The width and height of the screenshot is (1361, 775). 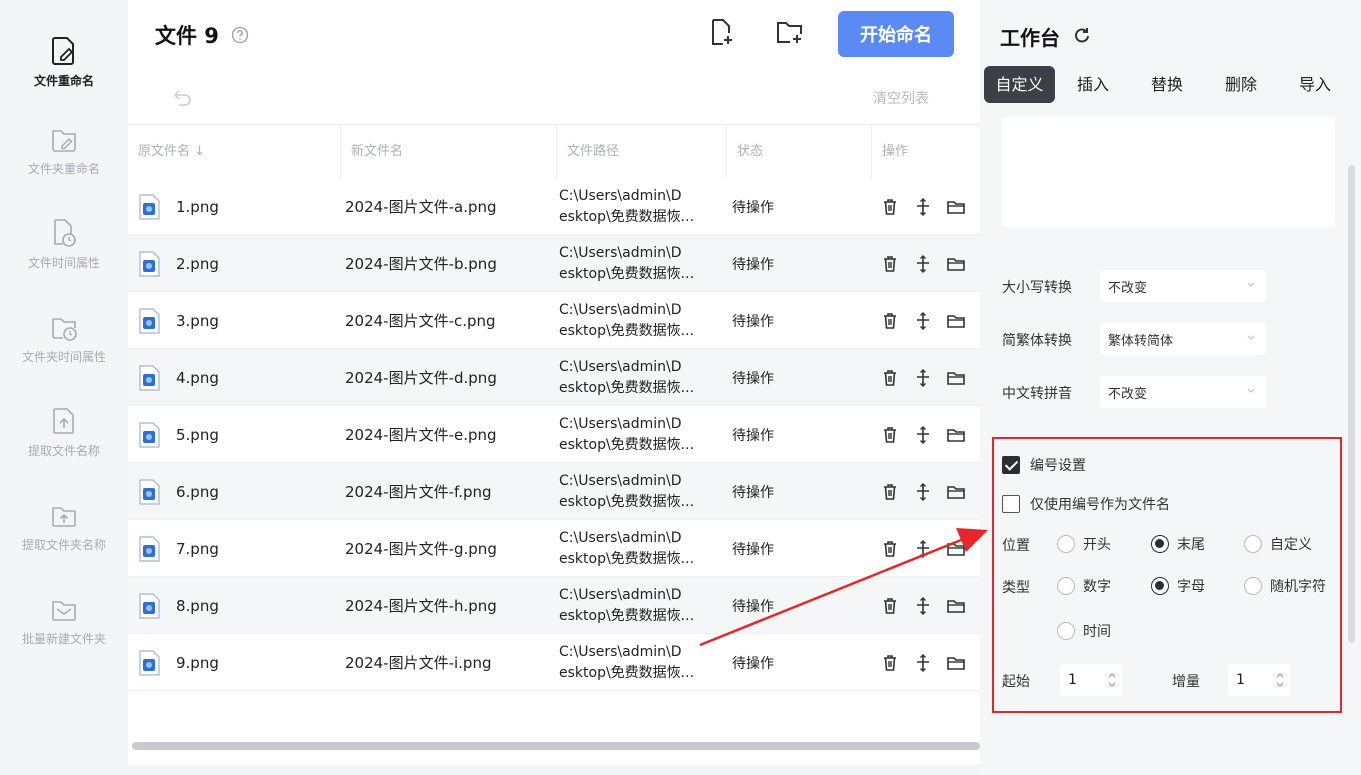 What do you see at coordinates (1183, 392) in the screenshot?
I see `pinyin-select: 不改变` at bounding box center [1183, 392].